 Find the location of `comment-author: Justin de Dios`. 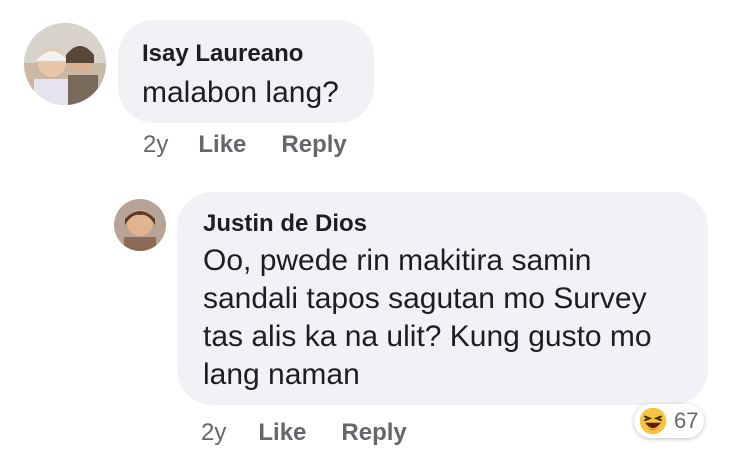

comment-author: Justin de Dios is located at coordinates (442, 224).